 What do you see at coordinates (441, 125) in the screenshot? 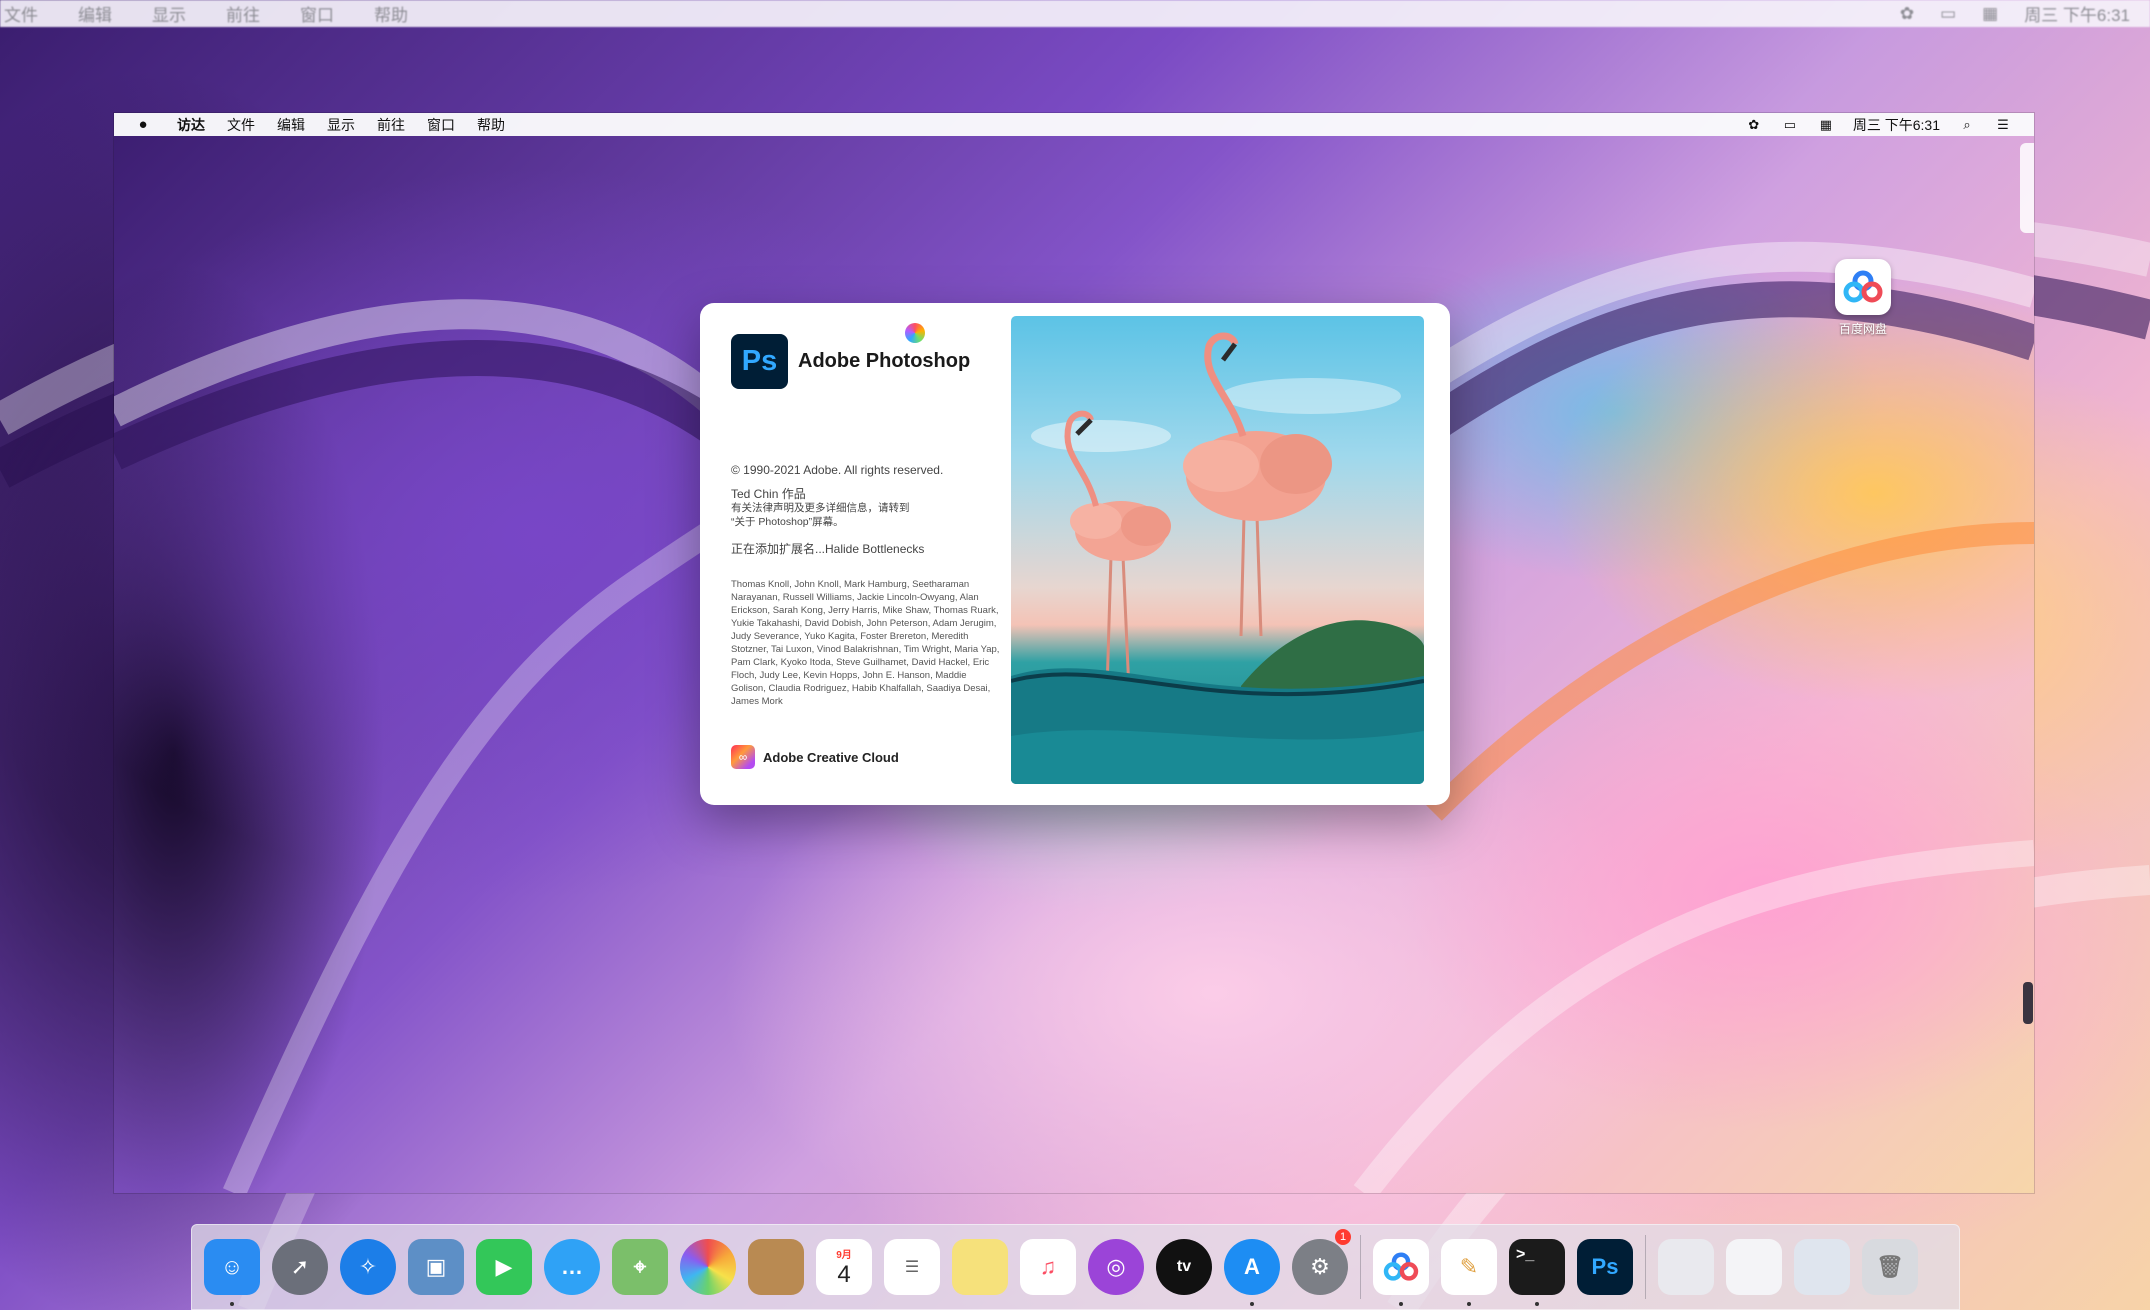
I see `menu-window: 窗口` at bounding box center [441, 125].